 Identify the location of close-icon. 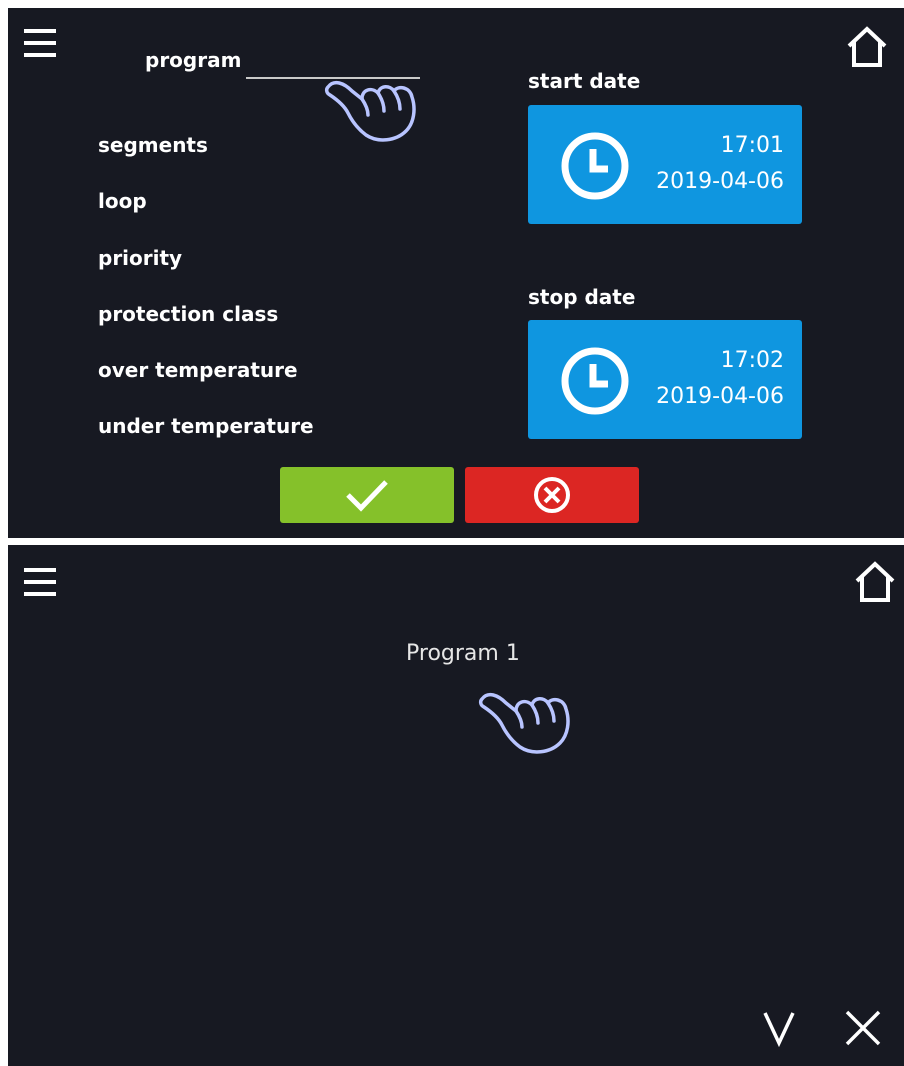
(863, 1028).